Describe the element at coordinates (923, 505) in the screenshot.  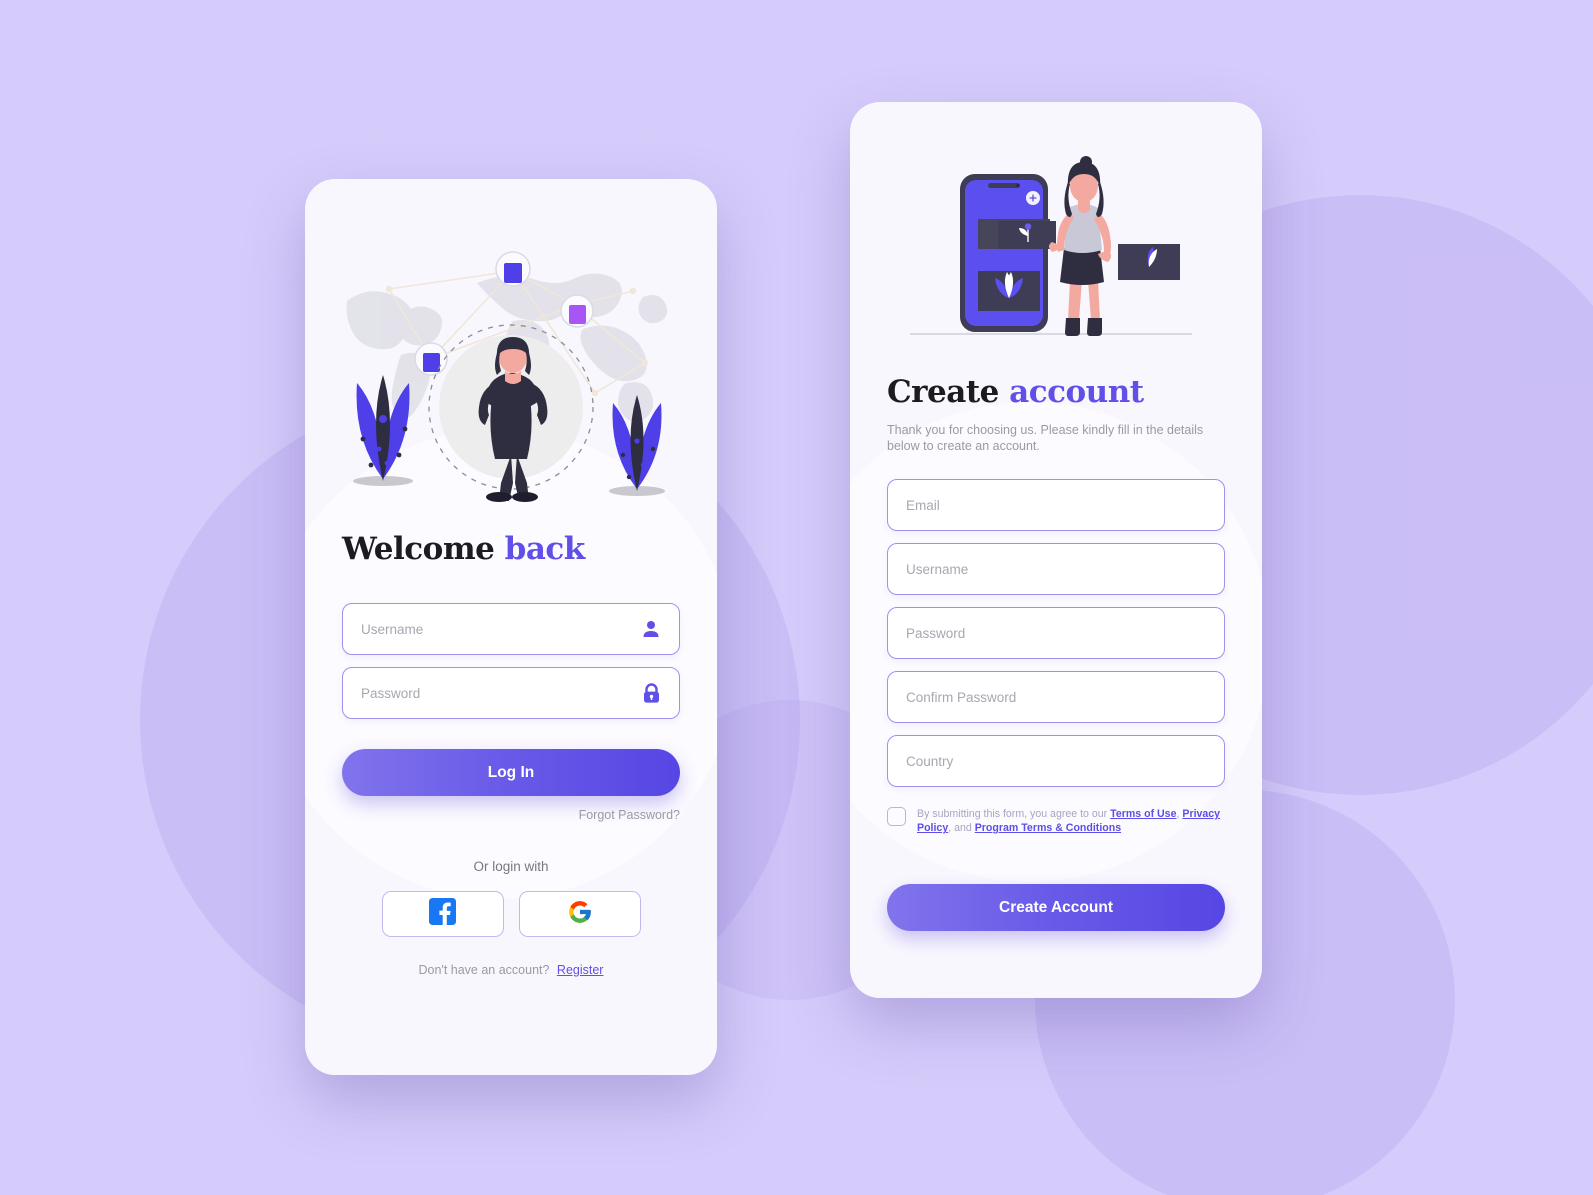
I see `email-placeholder: Email` at that location.